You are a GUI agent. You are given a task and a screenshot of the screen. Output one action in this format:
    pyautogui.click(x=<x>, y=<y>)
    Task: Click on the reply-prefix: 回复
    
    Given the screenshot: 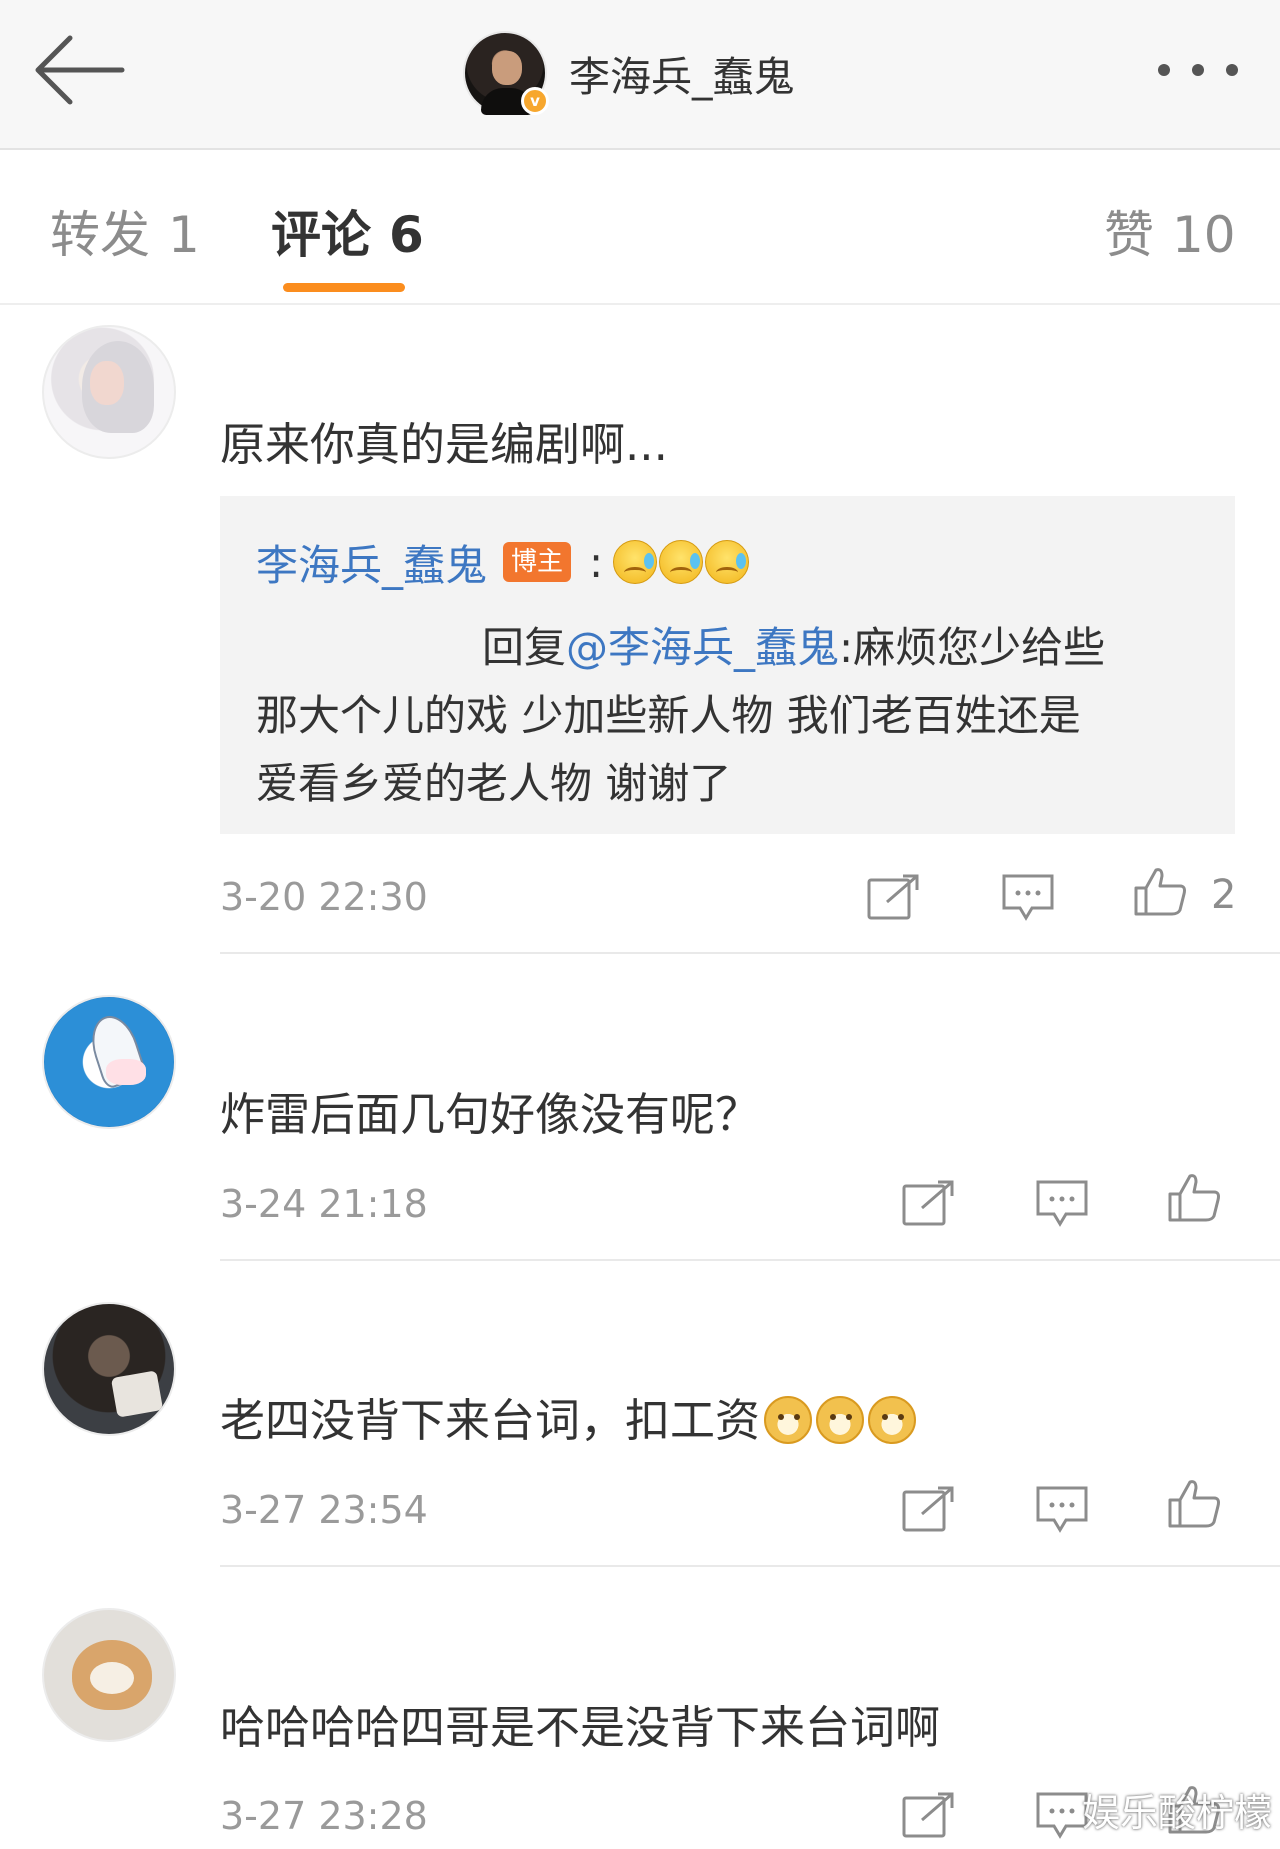 What is the action you would take?
    pyautogui.click(x=524, y=647)
    